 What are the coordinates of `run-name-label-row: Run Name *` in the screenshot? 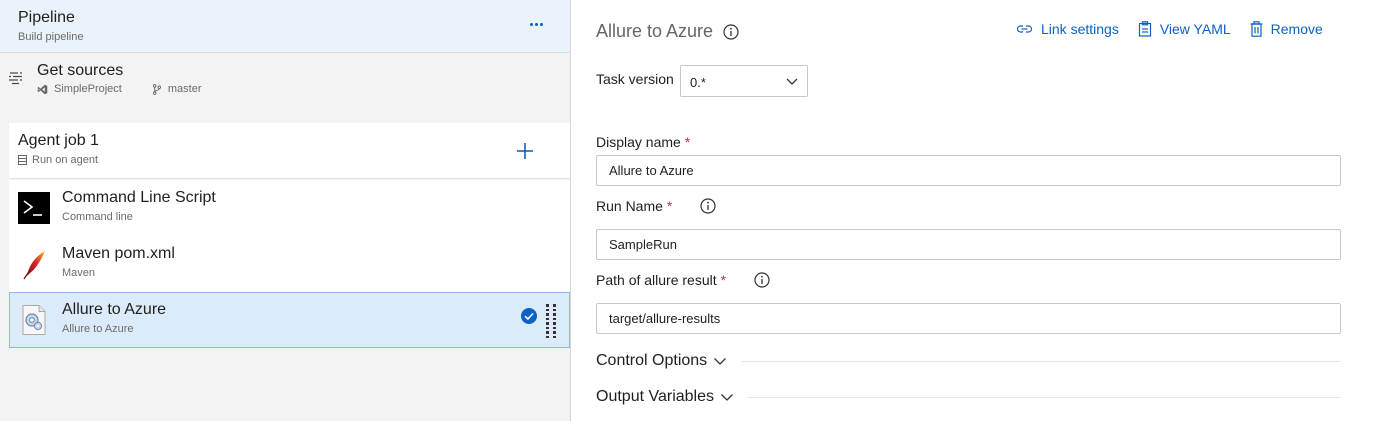 It's located at (656, 206).